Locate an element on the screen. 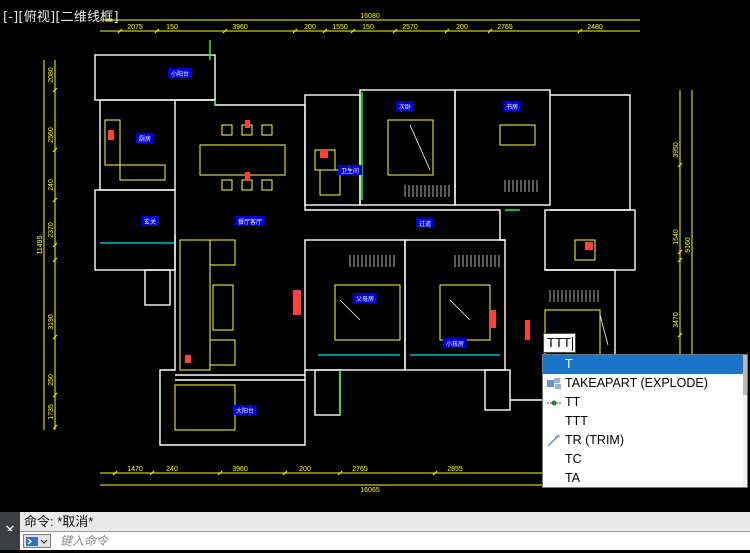 This screenshot has height=553, width=750. room-label: 厨房 is located at coordinates (145, 138).